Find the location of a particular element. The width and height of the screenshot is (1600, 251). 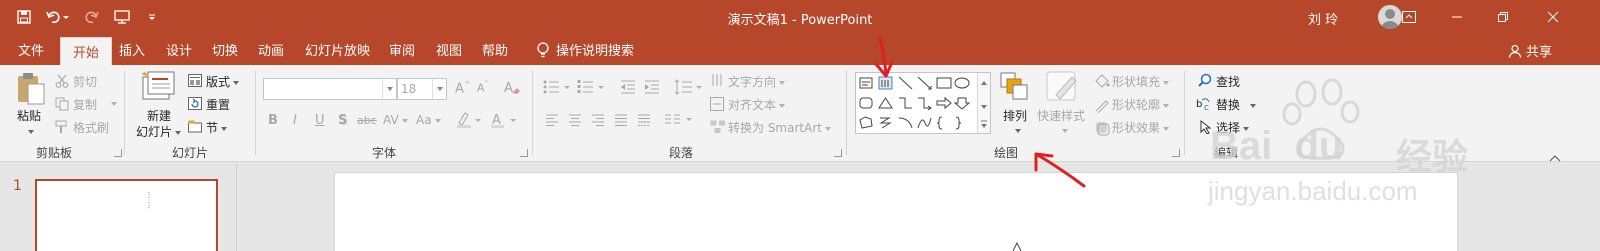

select-button: 选择 is located at coordinates (1233, 127).